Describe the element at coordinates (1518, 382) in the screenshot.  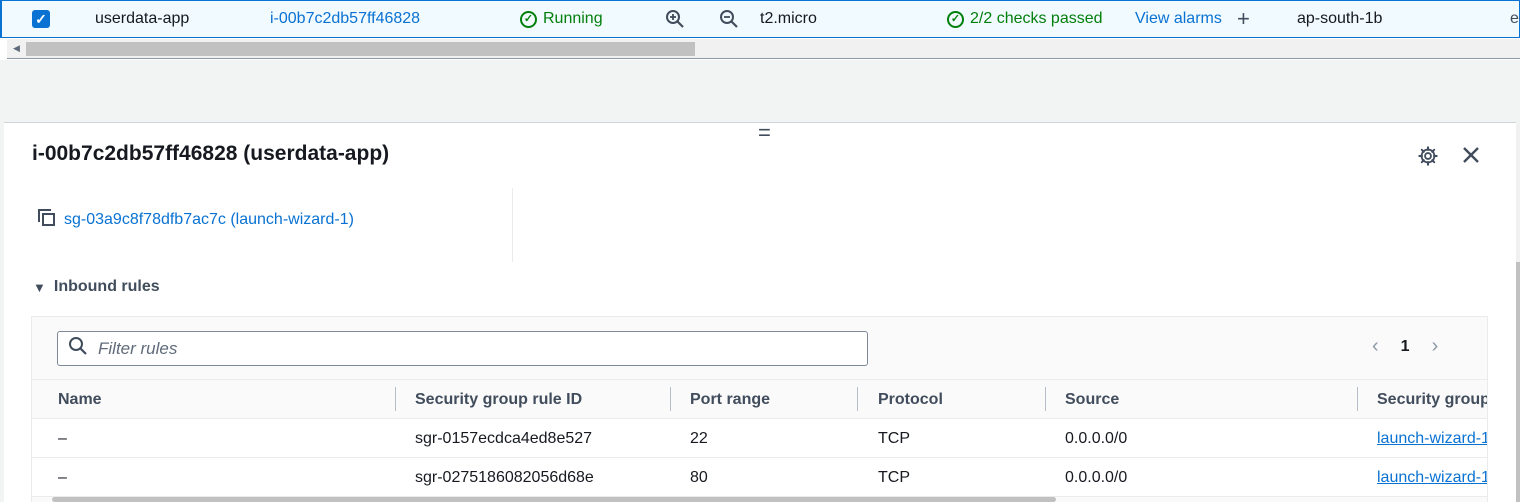
I see `vertical-scrollbar-thumb` at that location.